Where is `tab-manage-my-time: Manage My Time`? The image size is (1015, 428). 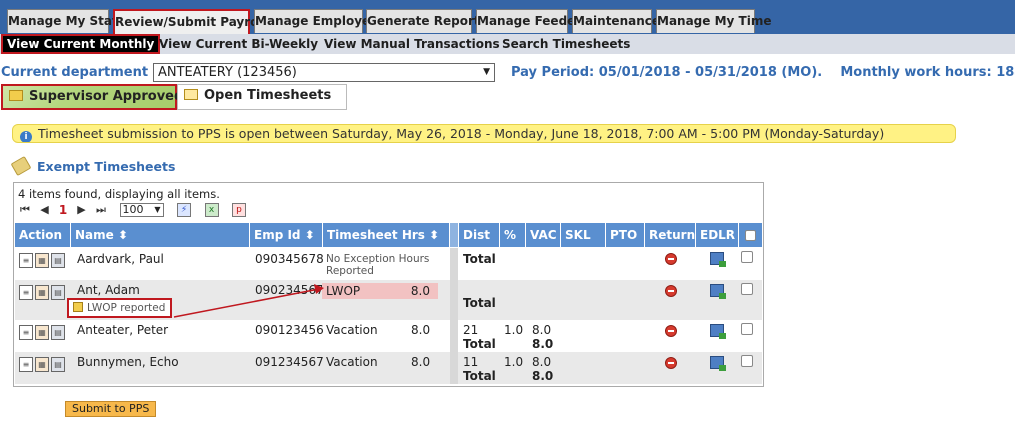 tab-manage-my-time: Manage My Time is located at coordinates (713, 21).